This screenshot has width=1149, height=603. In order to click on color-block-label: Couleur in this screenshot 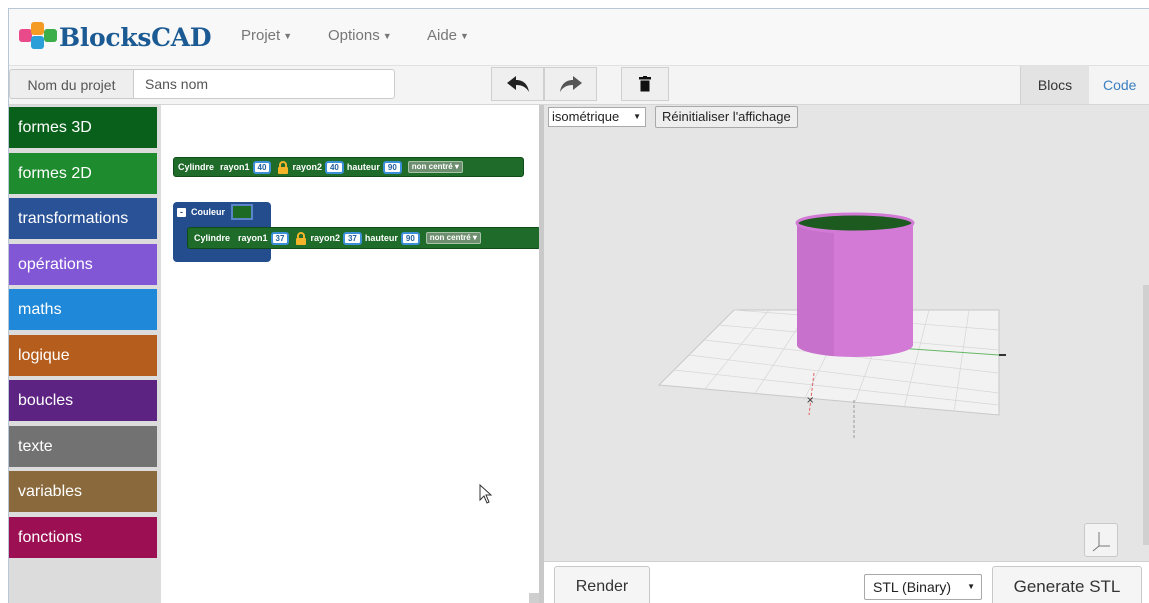, I will do `click(208, 212)`.